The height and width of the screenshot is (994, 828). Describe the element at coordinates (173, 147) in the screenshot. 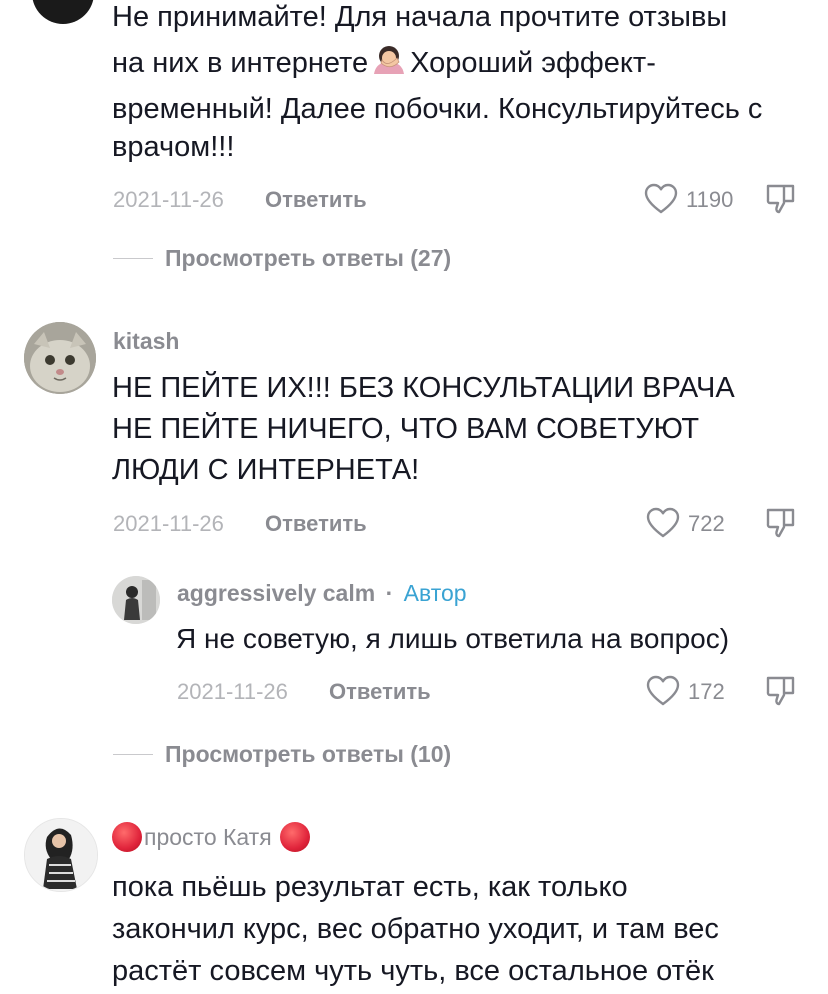

I see `comment-text-line: врачом!!!` at that location.